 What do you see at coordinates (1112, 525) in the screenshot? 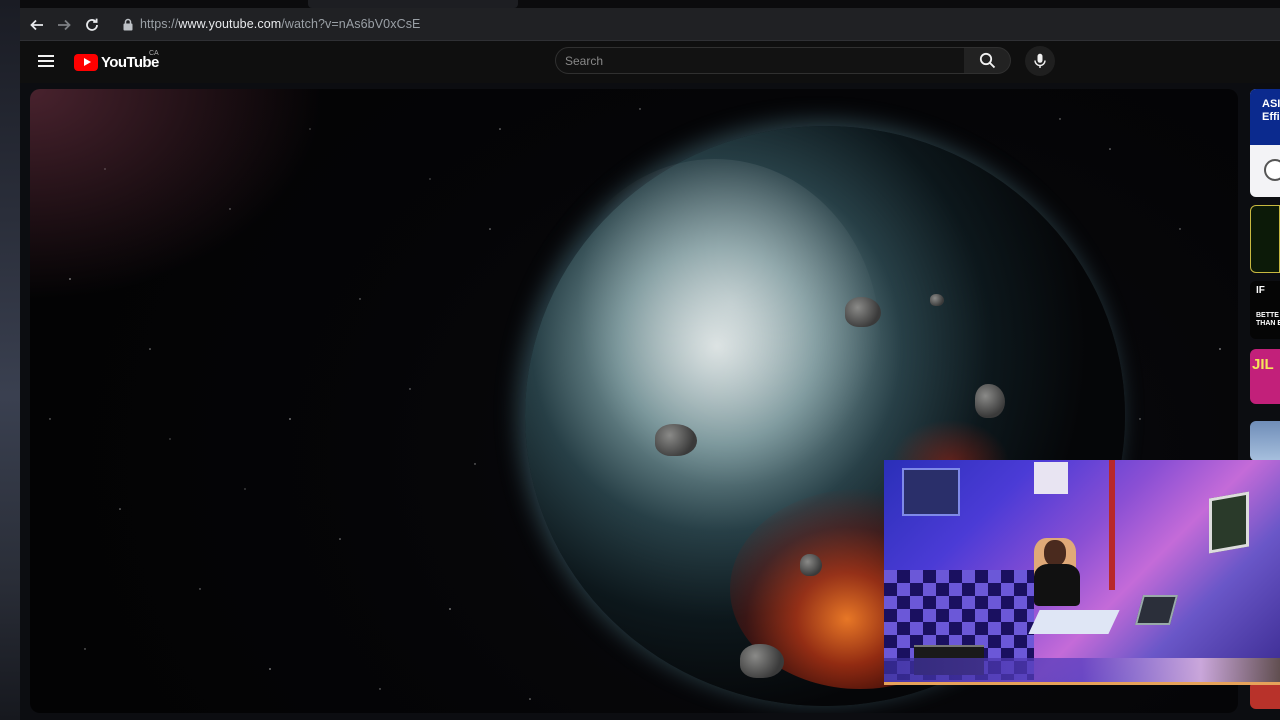
I see `pole` at bounding box center [1112, 525].